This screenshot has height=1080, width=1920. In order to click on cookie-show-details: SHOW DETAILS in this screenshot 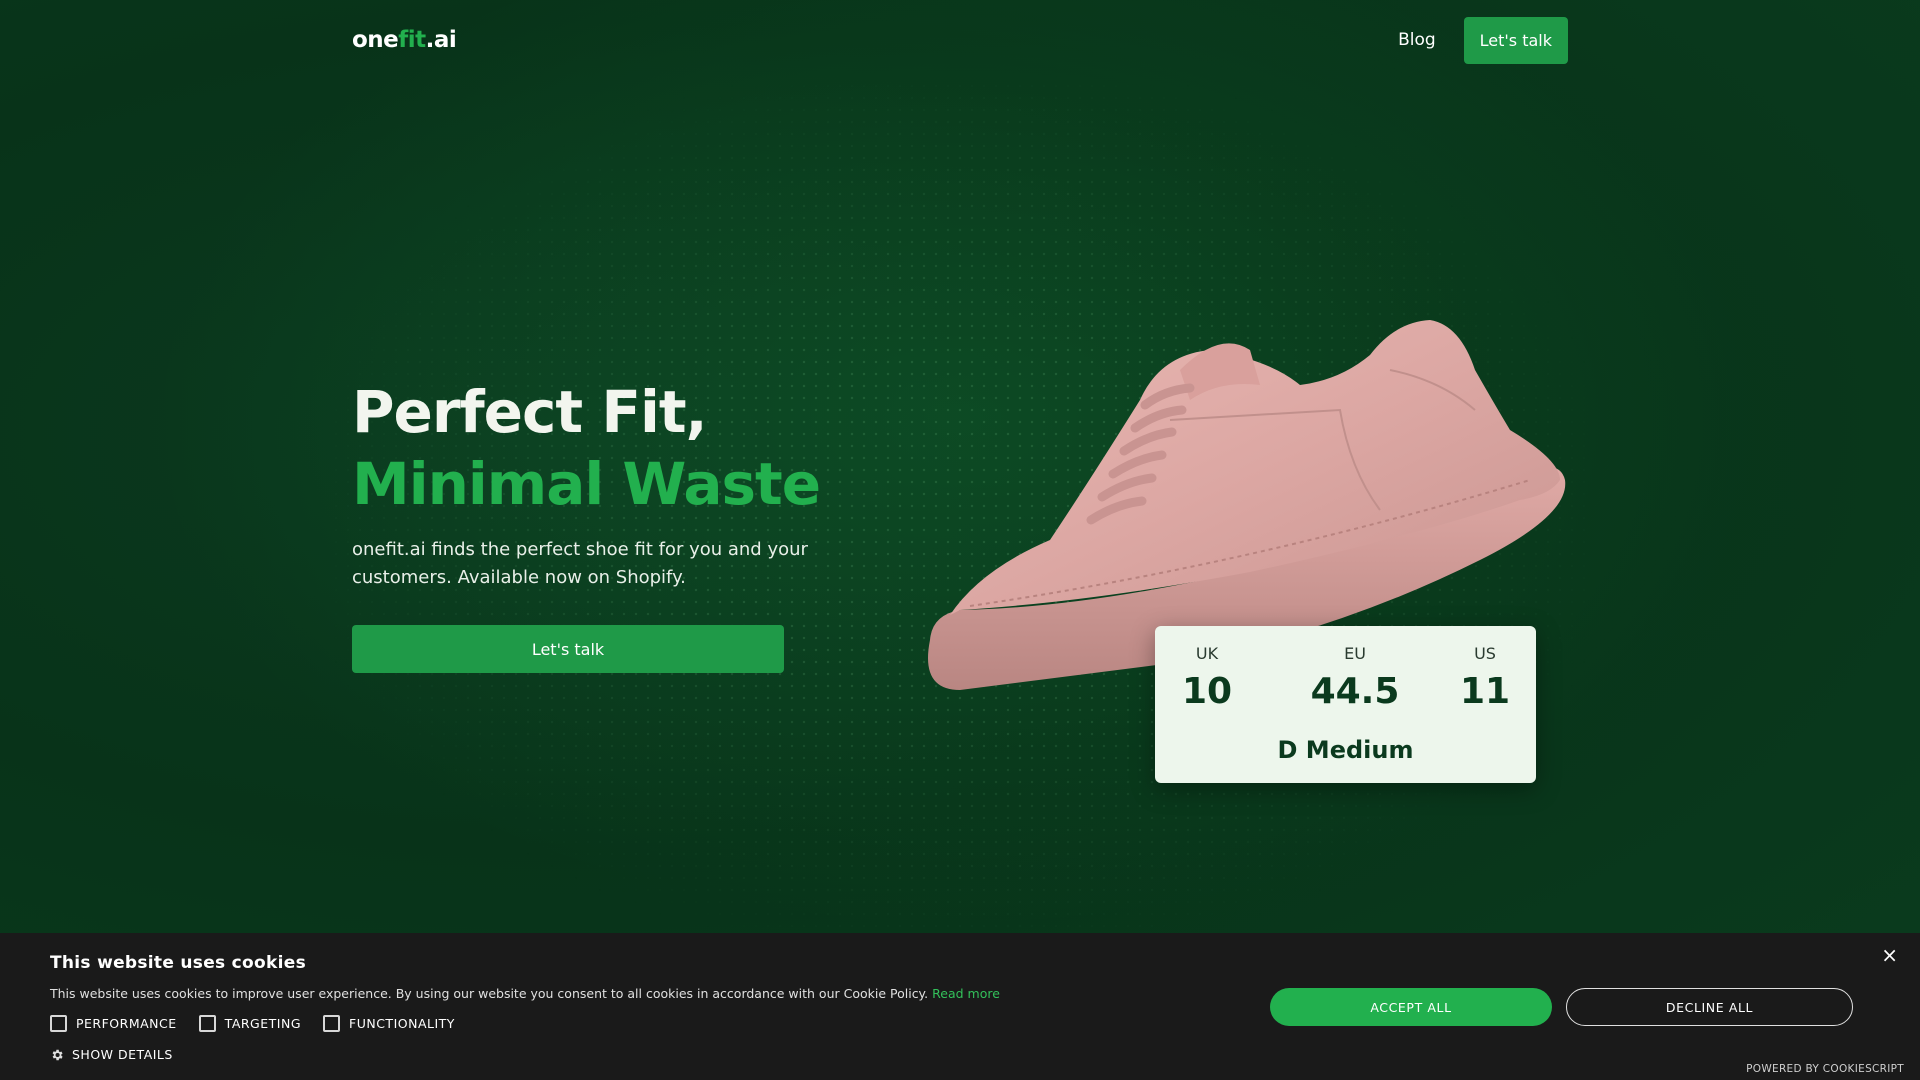, I will do `click(111, 1054)`.